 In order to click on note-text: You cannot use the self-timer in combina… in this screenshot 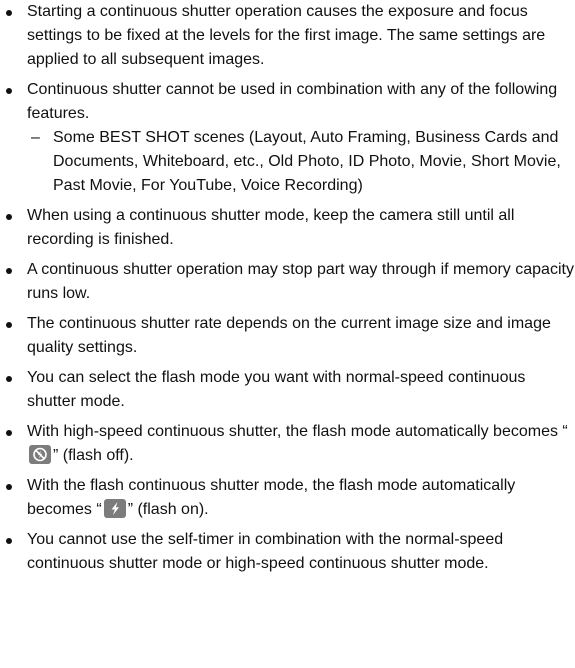, I will do `click(265, 551)`.